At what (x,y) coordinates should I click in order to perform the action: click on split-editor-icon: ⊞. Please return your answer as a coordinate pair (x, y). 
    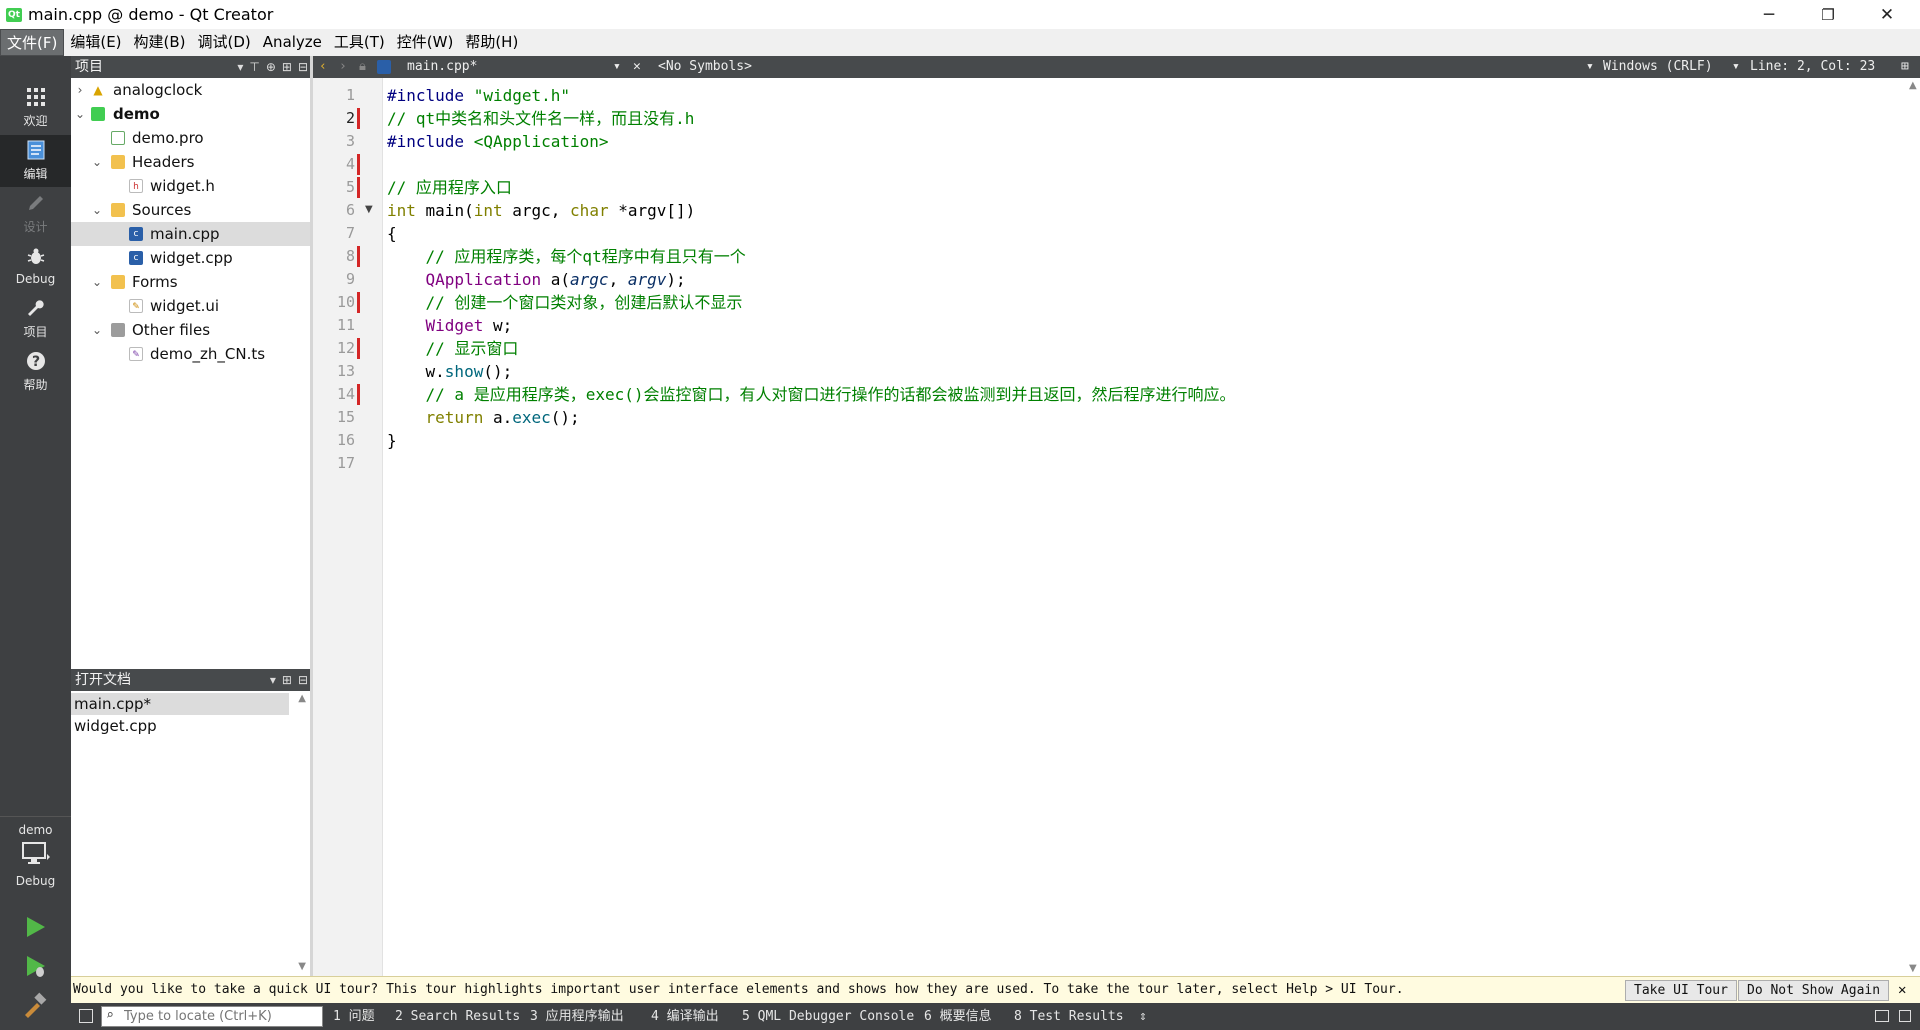
    Looking at the image, I should click on (1905, 67).